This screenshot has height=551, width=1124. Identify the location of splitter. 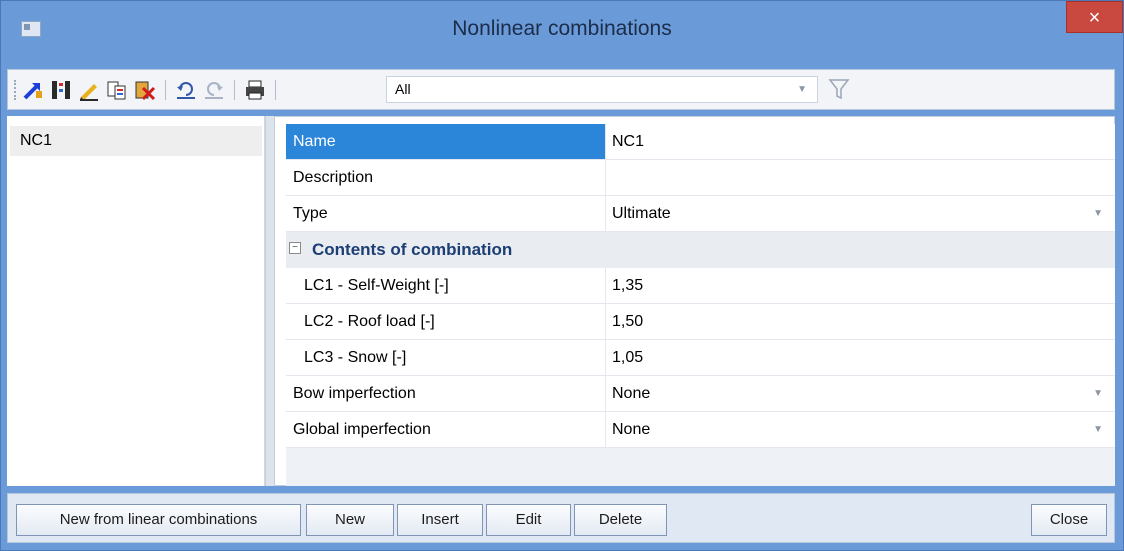
(270, 301).